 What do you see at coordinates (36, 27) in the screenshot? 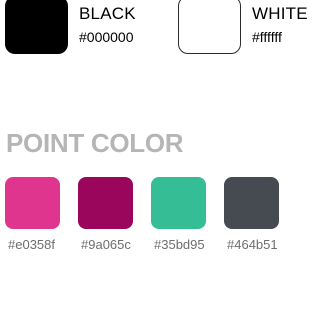
I see `black-color-swatch` at bounding box center [36, 27].